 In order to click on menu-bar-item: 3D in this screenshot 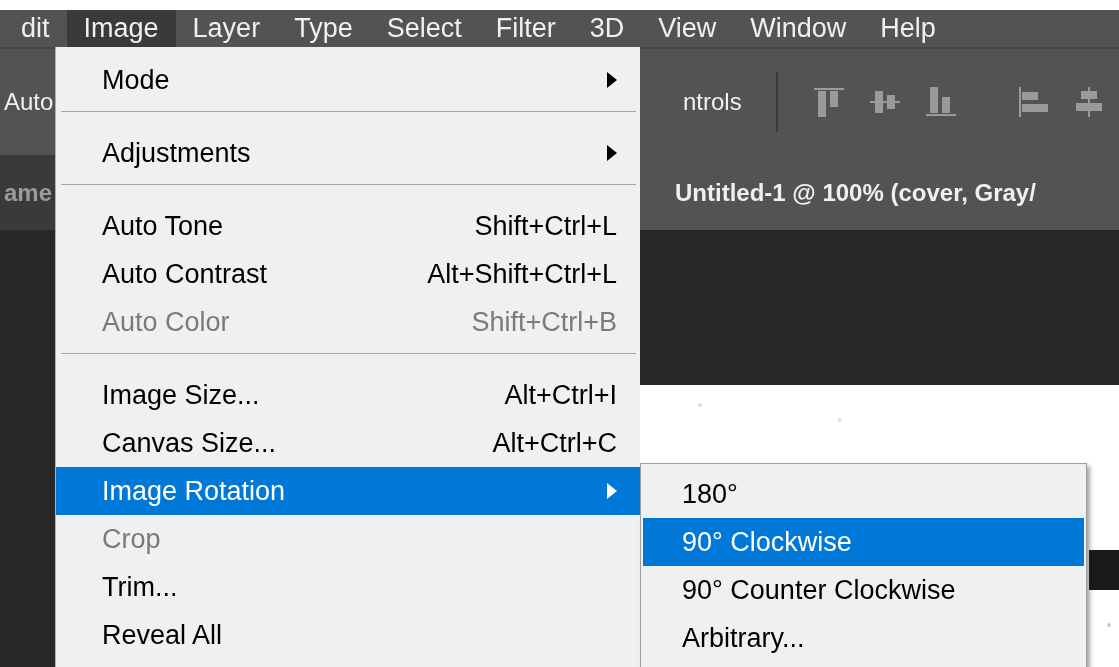, I will do `click(607, 28)`.